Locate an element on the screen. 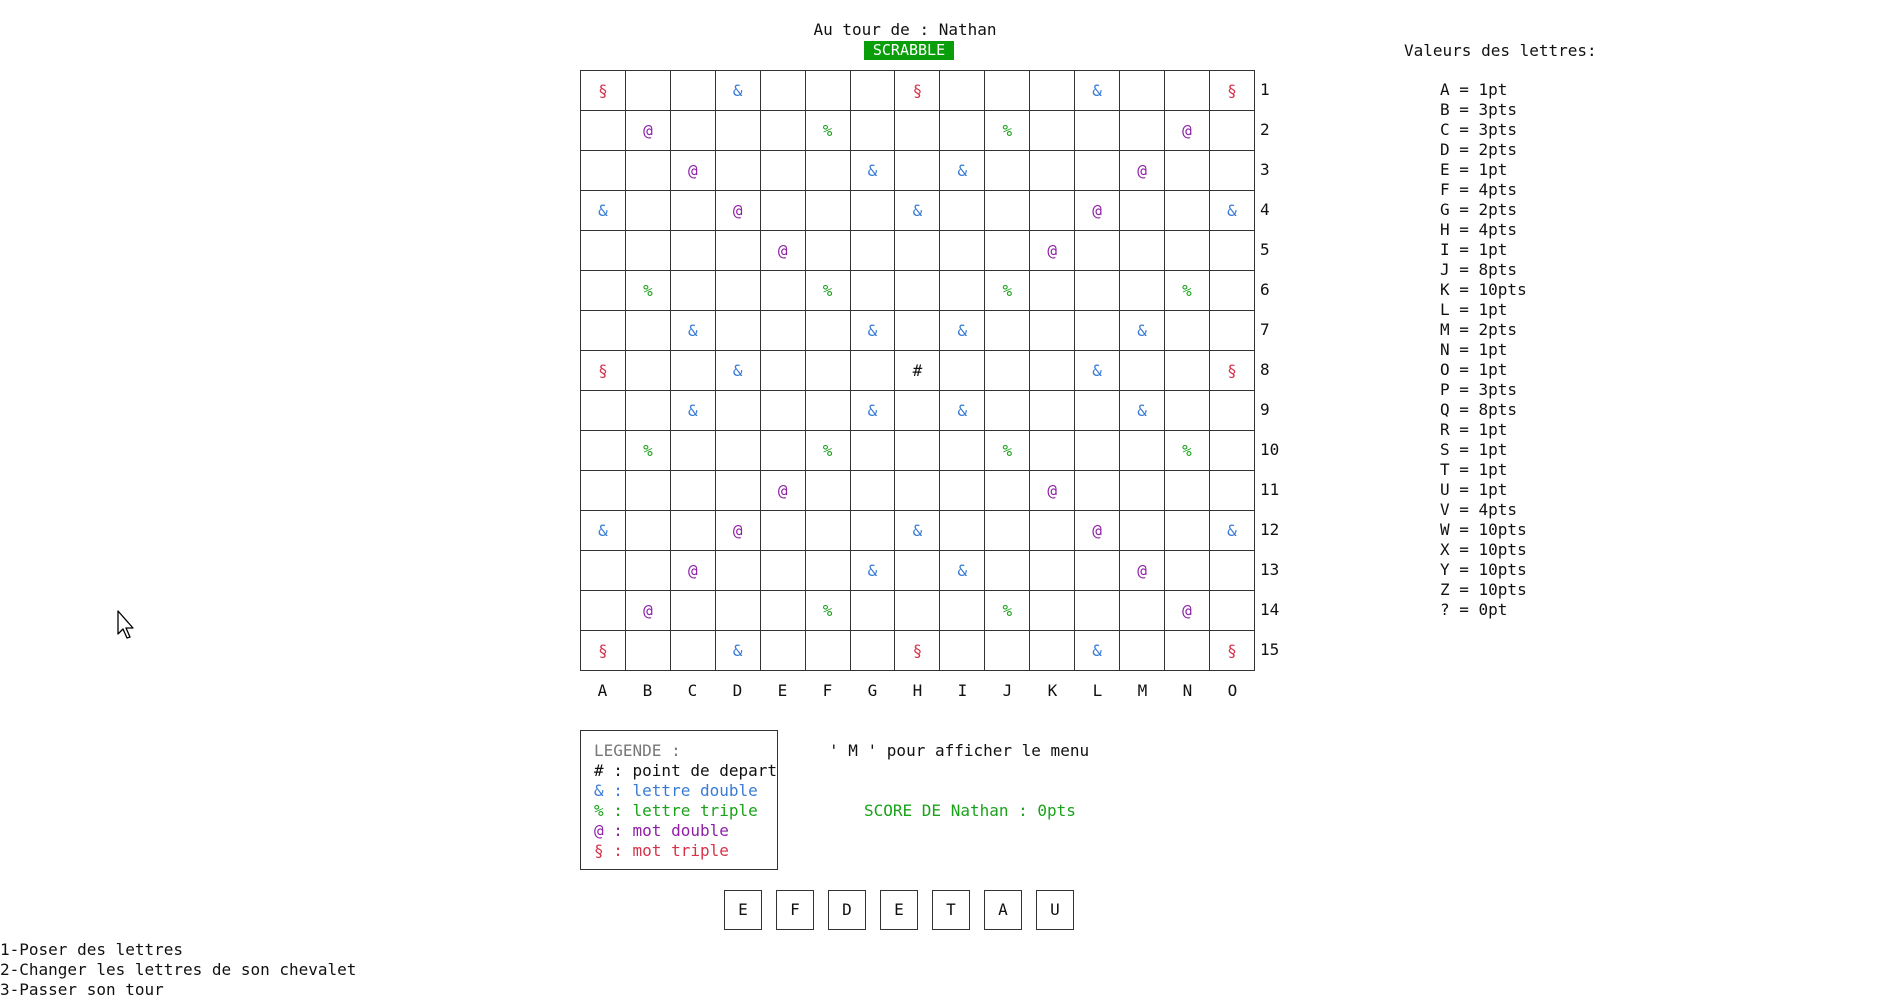 The image size is (1899, 1001). board-cell-E9 is located at coordinates (782, 410).